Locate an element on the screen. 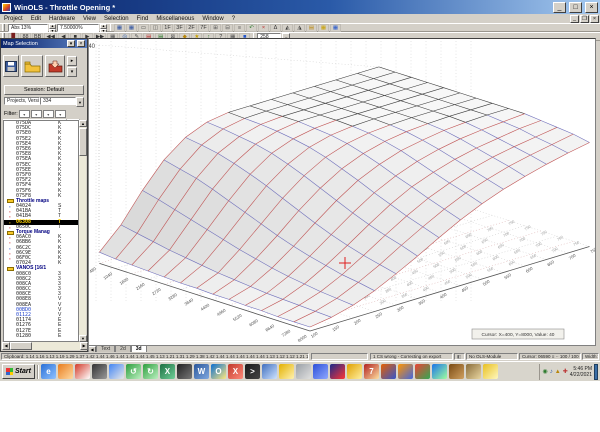 The width and height of the screenshot is (600, 432). maximize-button: □ is located at coordinates (575, 7).